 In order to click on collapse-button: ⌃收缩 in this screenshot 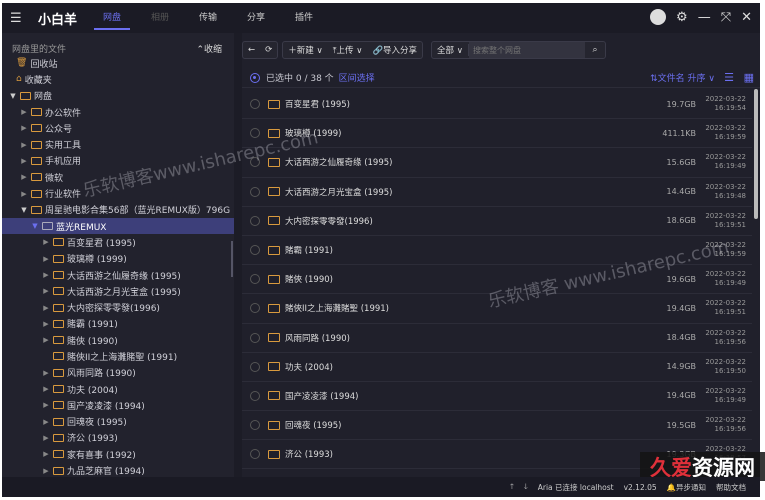, I will do `click(209, 48)`.